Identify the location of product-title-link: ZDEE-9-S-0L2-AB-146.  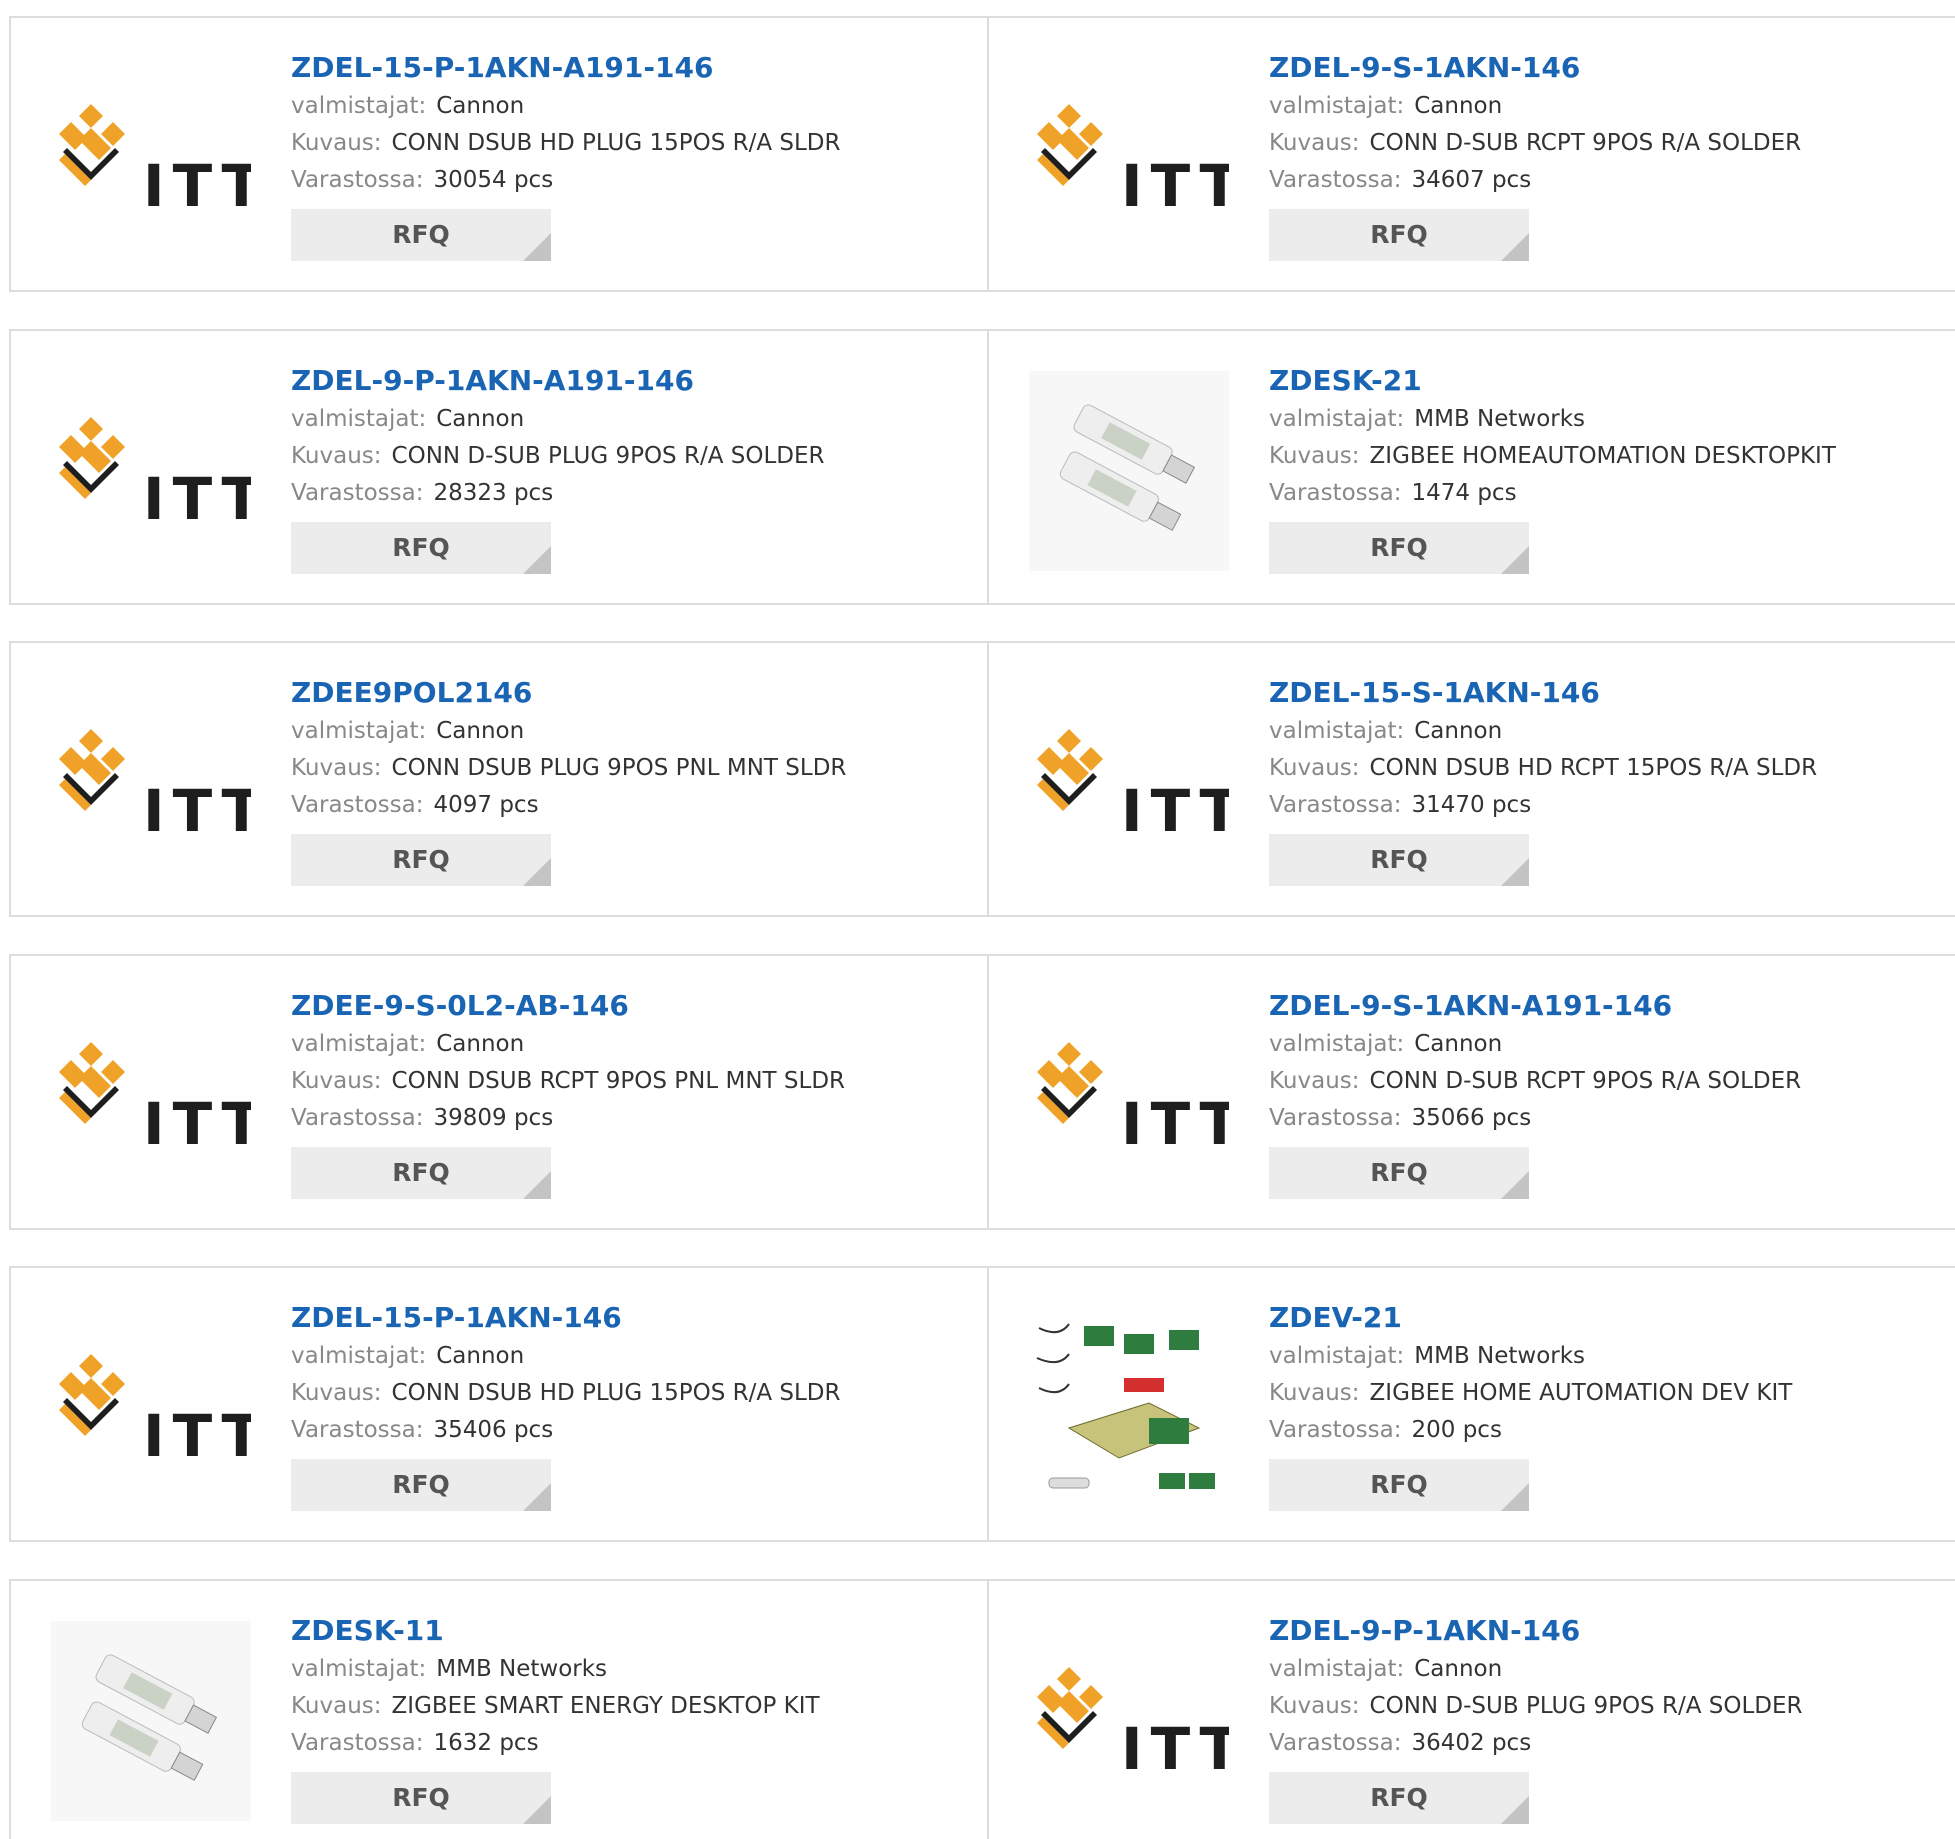
(621, 1006).